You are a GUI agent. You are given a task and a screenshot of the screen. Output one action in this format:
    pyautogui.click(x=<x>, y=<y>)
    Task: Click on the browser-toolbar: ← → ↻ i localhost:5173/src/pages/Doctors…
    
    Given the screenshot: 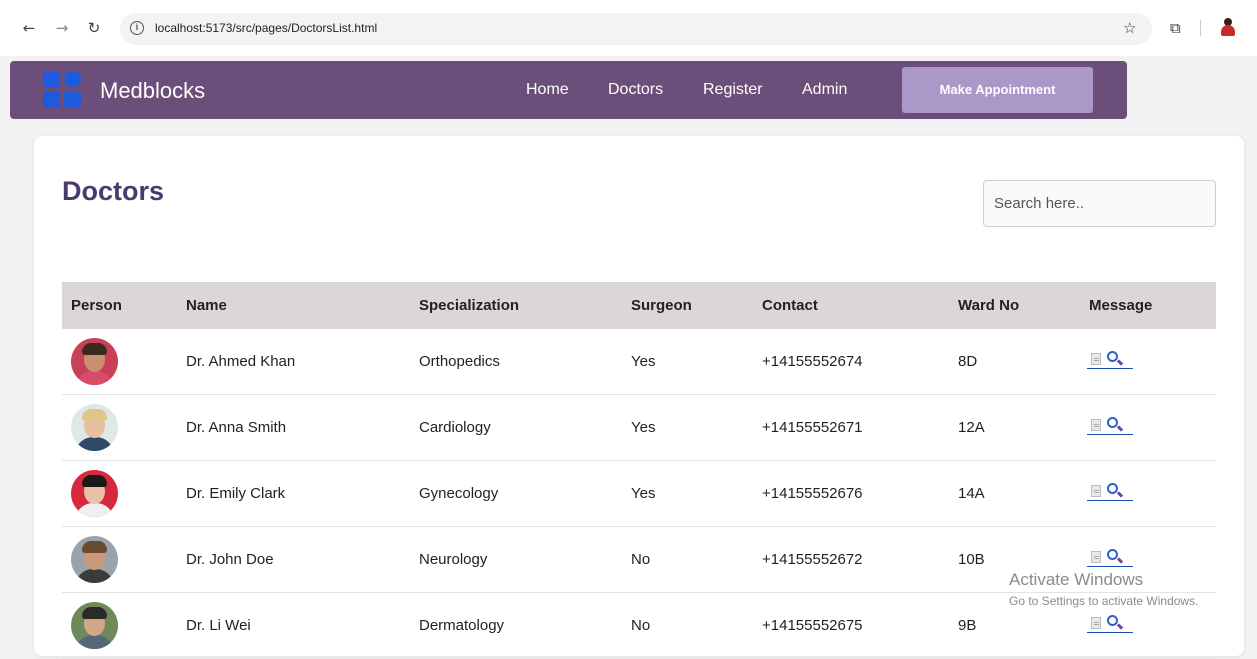 What is the action you would take?
    pyautogui.click(x=628, y=28)
    